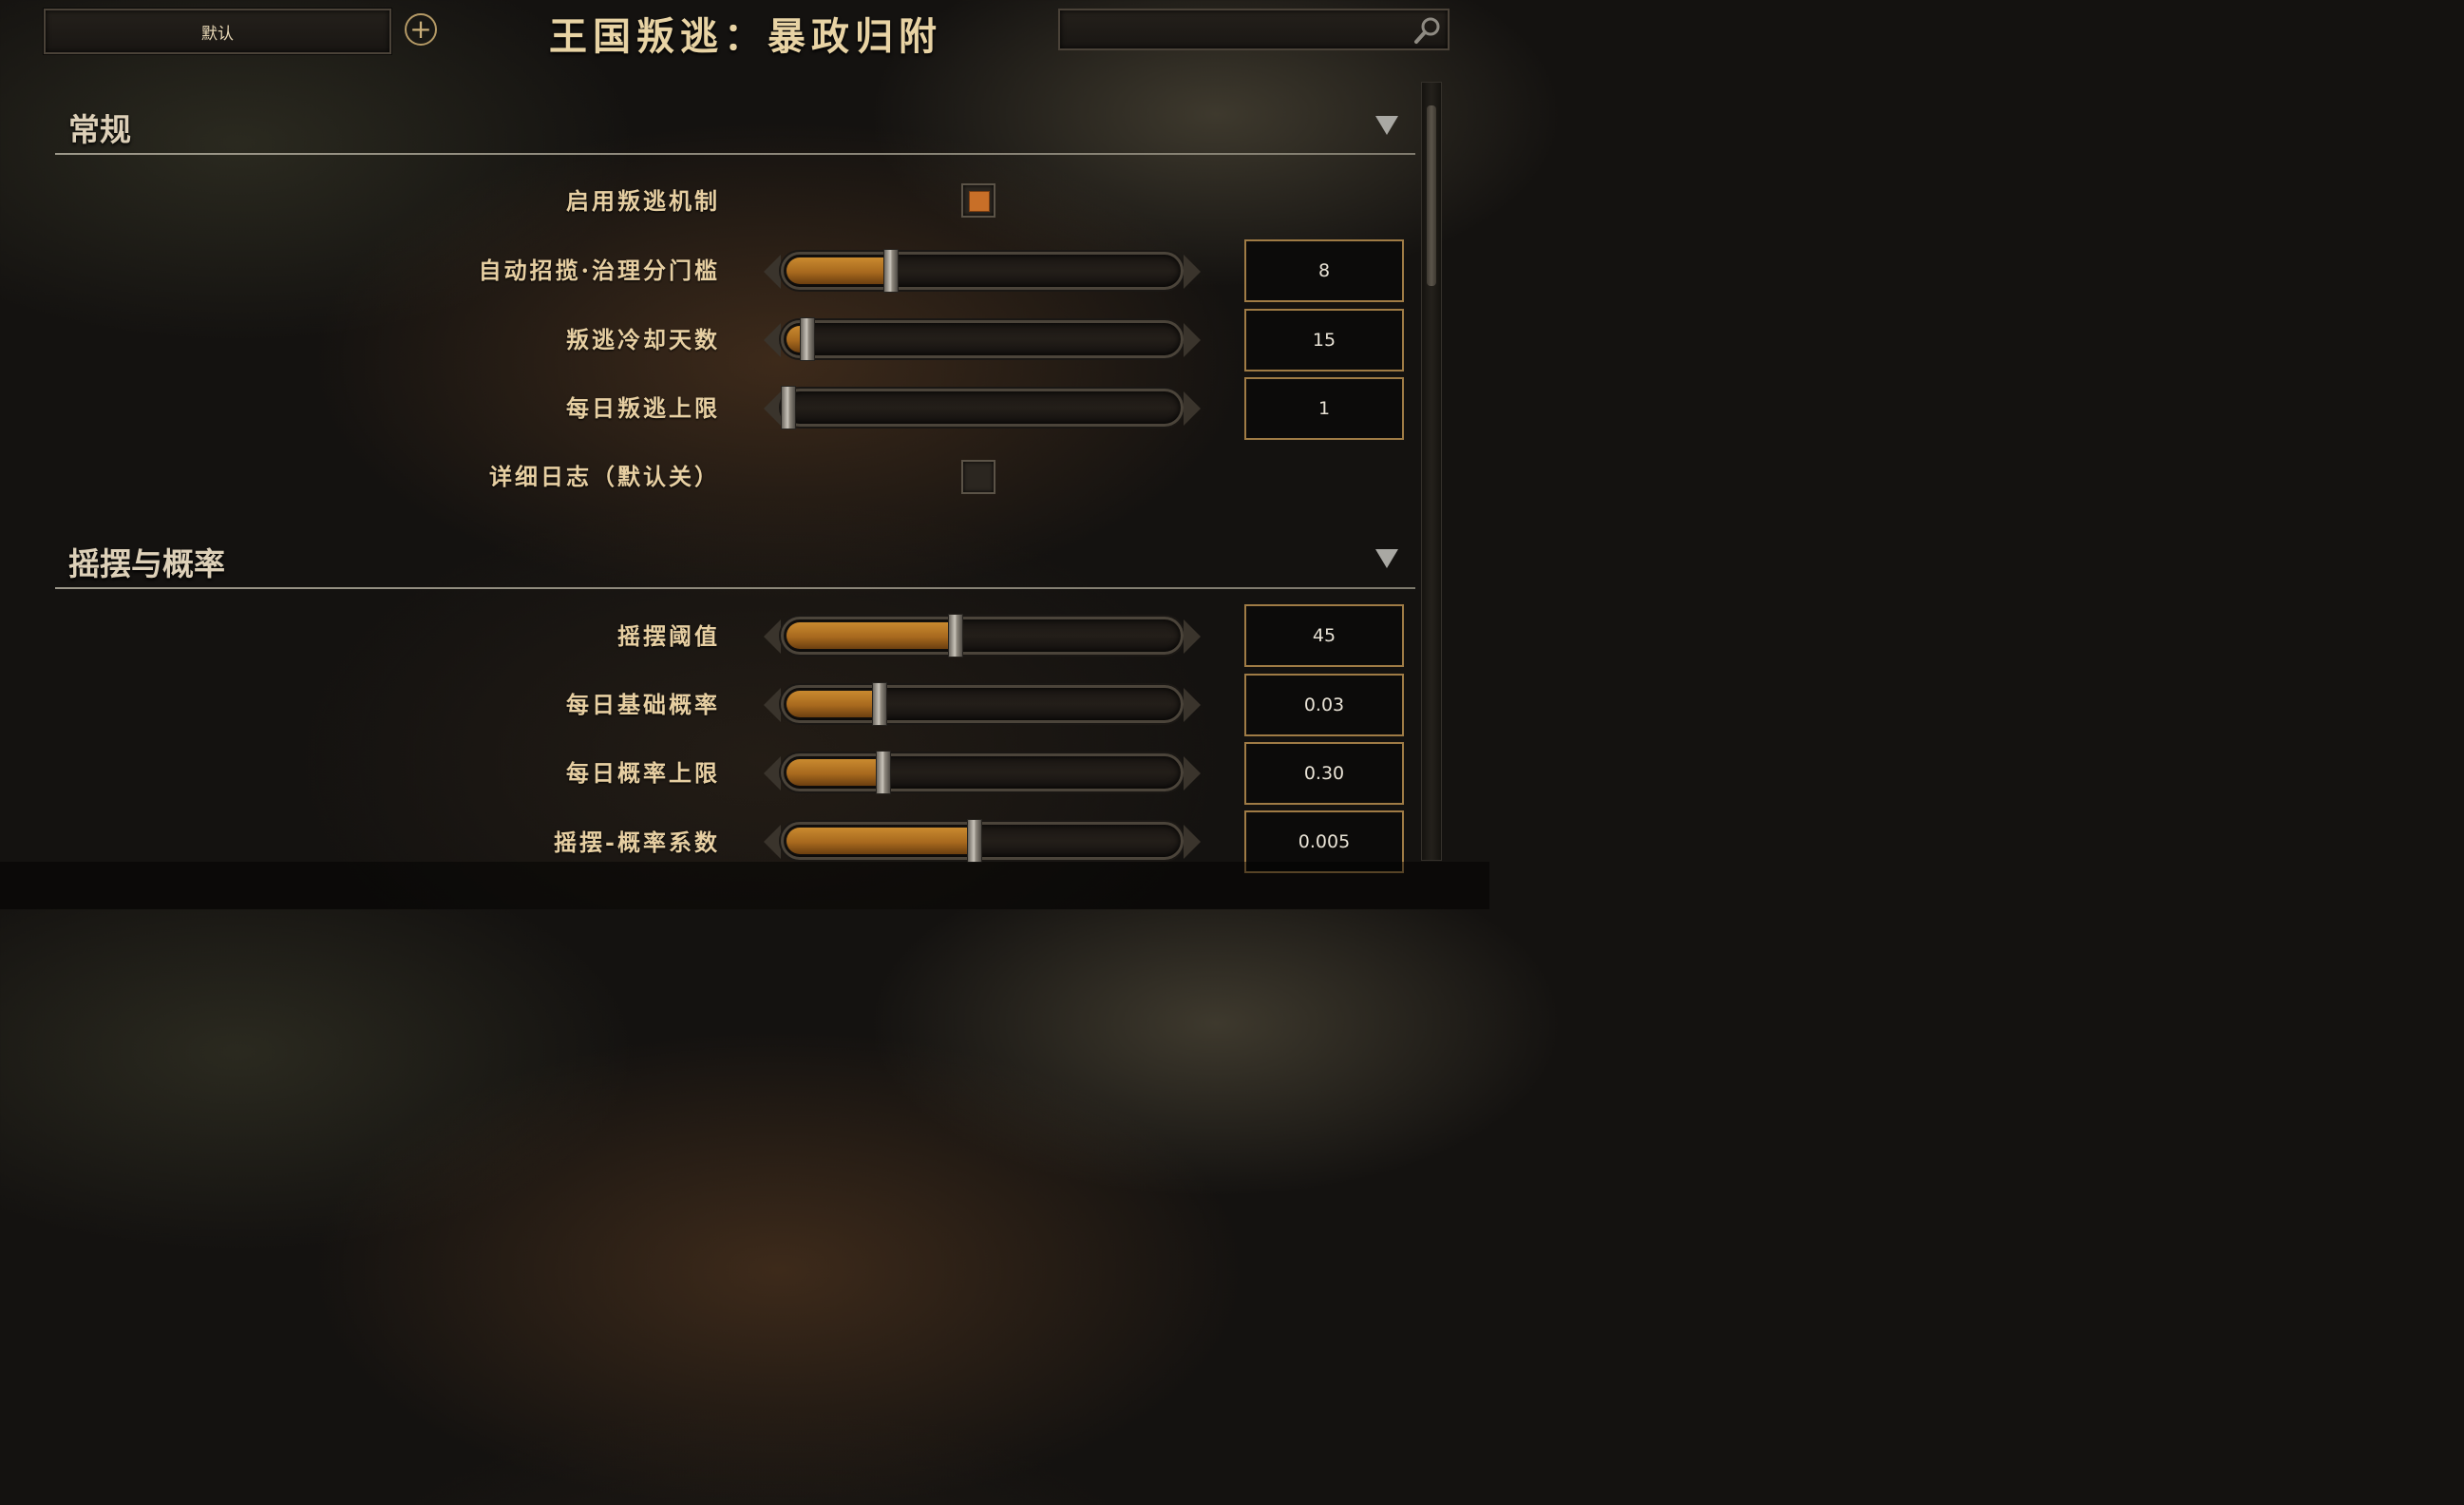 This screenshot has height=1505, width=2464. What do you see at coordinates (643, 201) in the screenshot?
I see `setting-label-enable-defection: 启用叛逃机制` at bounding box center [643, 201].